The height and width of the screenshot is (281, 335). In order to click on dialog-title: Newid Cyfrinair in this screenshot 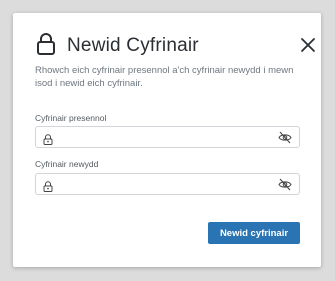, I will do `click(133, 45)`.